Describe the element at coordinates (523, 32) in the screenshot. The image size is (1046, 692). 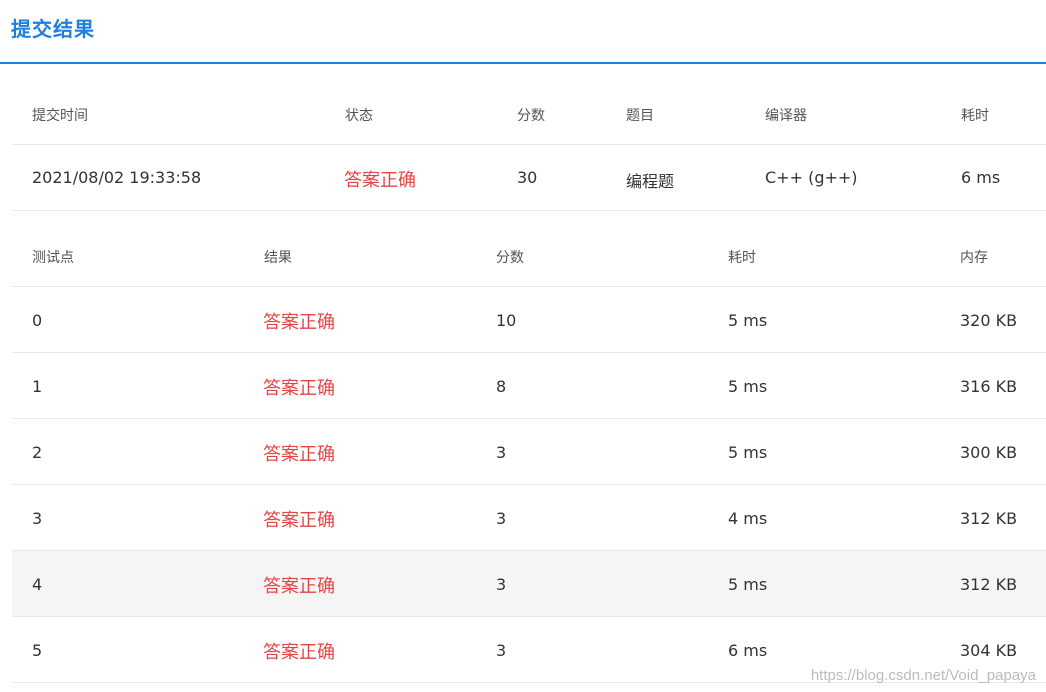
I see `page-header: 提交结果` at that location.